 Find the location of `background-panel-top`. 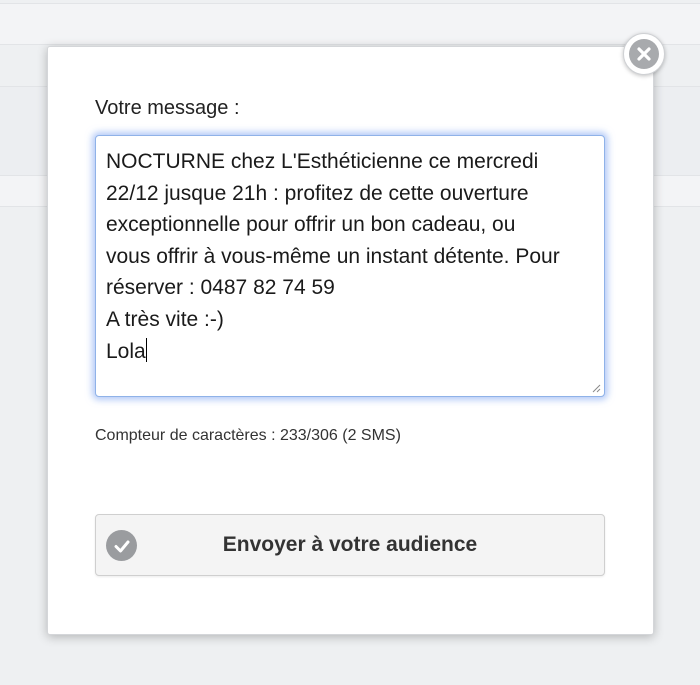

background-panel-top is located at coordinates (350, 24).